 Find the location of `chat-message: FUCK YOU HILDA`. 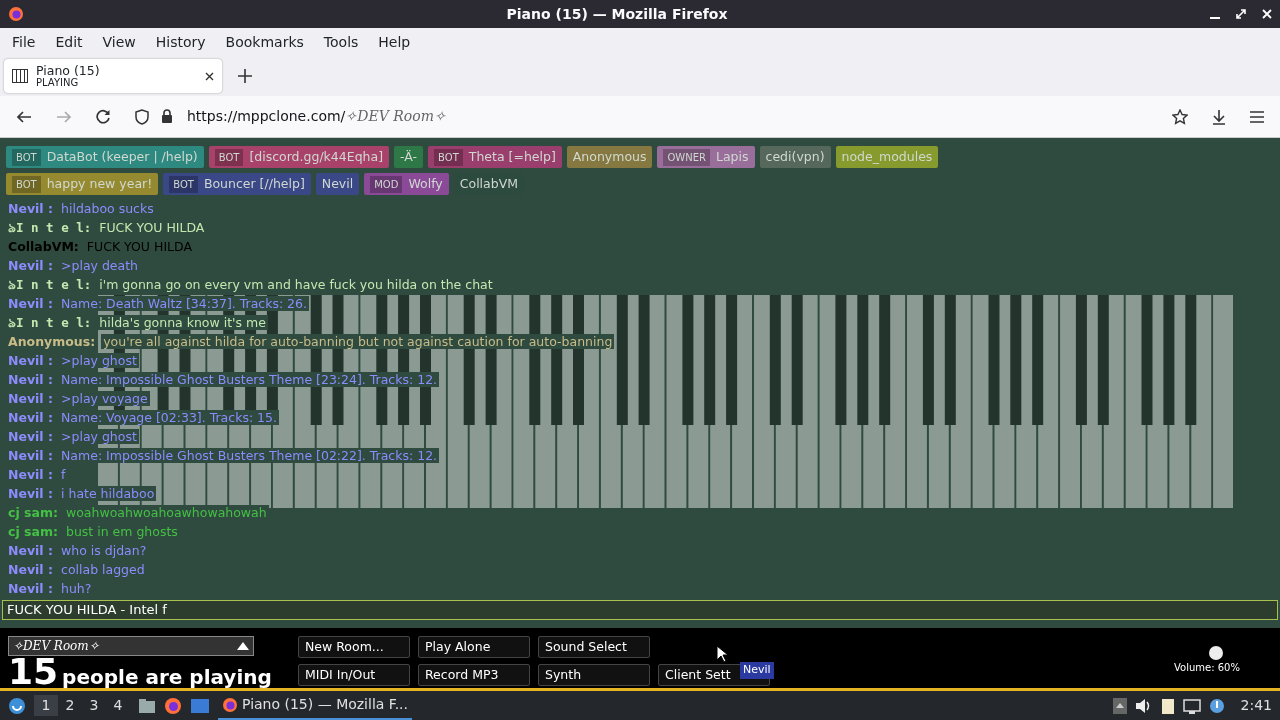

chat-message: FUCK YOU HILDA is located at coordinates (152, 227).